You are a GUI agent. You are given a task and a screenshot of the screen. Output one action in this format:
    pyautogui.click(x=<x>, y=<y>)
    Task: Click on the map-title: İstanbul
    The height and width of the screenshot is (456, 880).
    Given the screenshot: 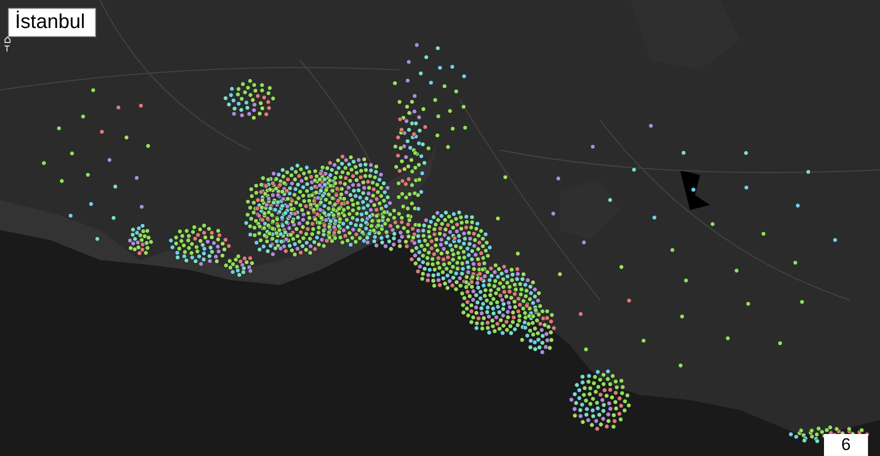 What is the action you would take?
    pyautogui.click(x=52, y=22)
    